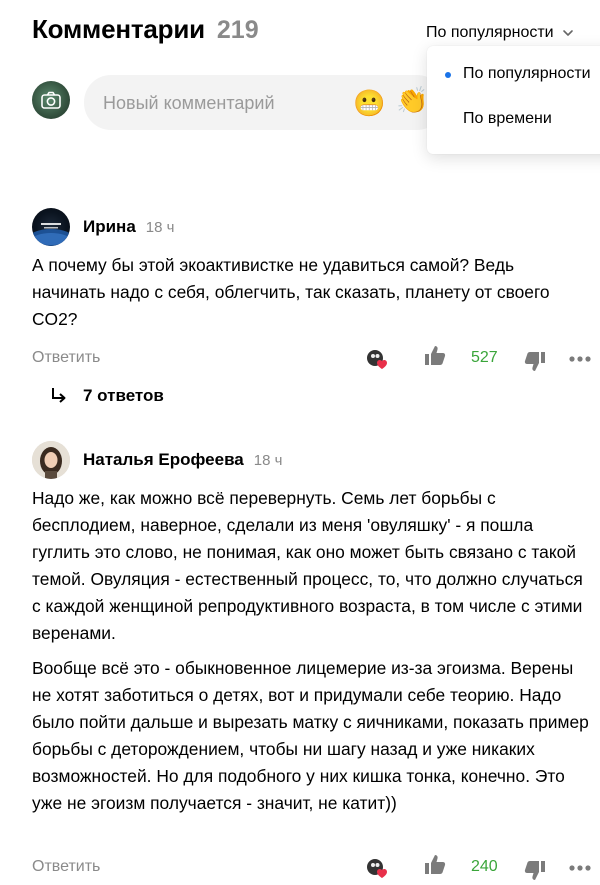 This screenshot has width=600, height=885. I want to click on selected-indicator-dot, so click(448, 75).